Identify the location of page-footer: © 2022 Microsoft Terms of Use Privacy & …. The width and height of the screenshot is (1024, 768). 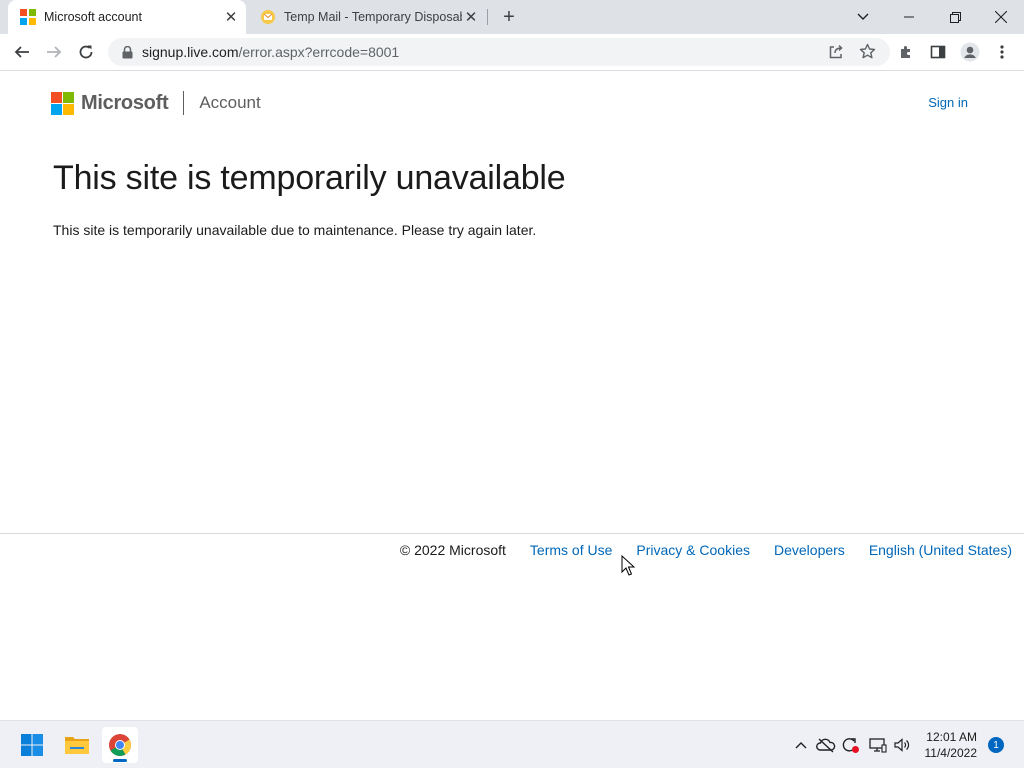
(512, 553).